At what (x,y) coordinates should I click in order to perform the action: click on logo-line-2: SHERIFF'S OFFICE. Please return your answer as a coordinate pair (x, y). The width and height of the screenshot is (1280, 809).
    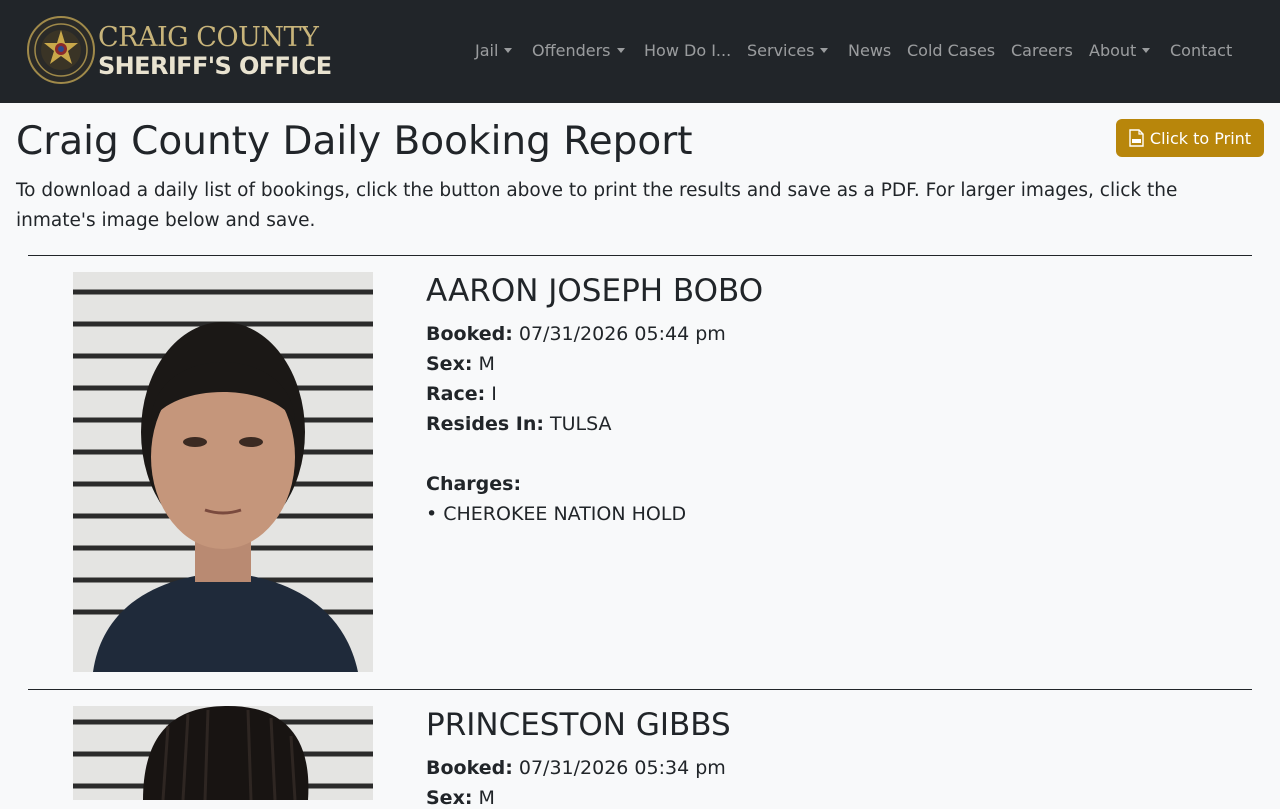
    Looking at the image, I should click on (215, 66).